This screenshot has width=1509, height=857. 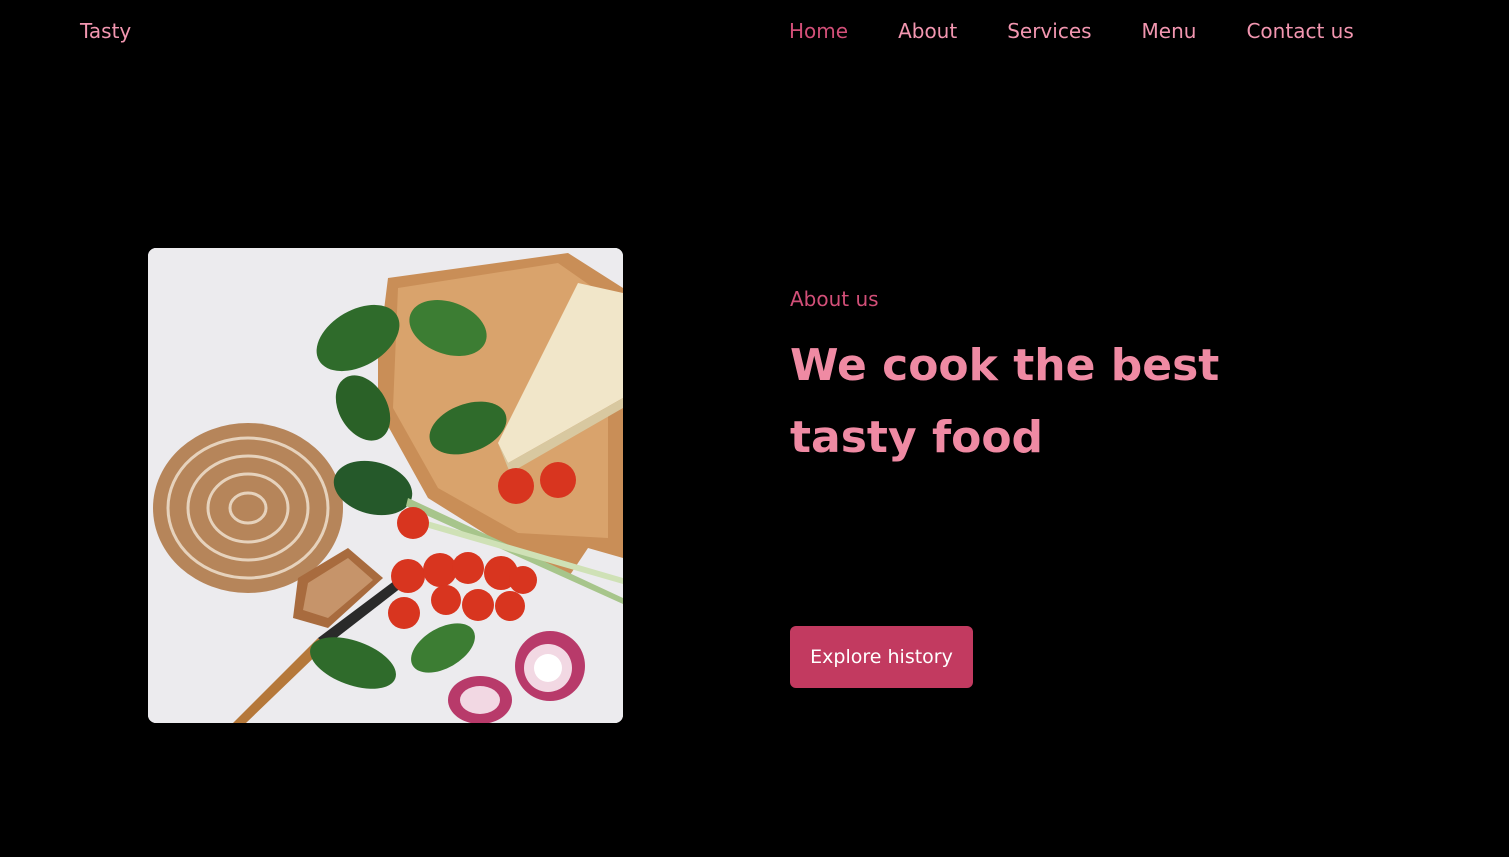 What do you see at coordinates (1070, 402) in the screenshot?
I see `hero-headline: We cook the best tasty food` at bounding box center [1070, 402].